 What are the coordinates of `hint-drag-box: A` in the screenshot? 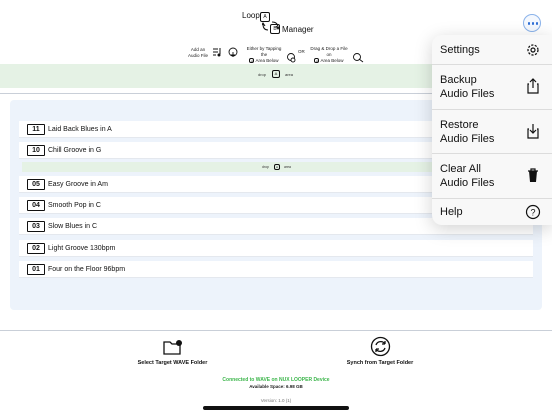 It's located at (317, 60).